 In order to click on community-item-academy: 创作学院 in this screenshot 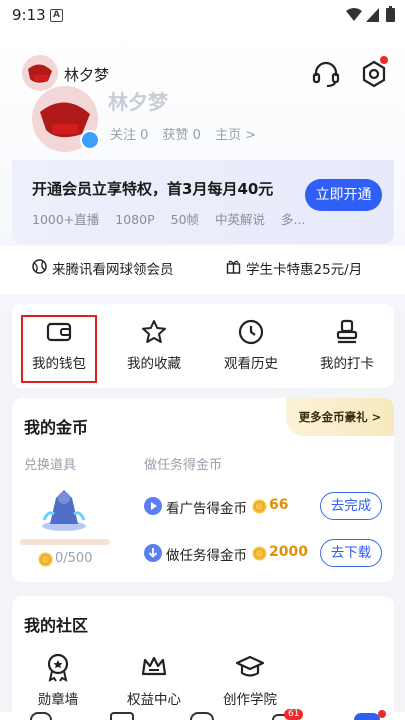, I will do `click(250, 680)`.